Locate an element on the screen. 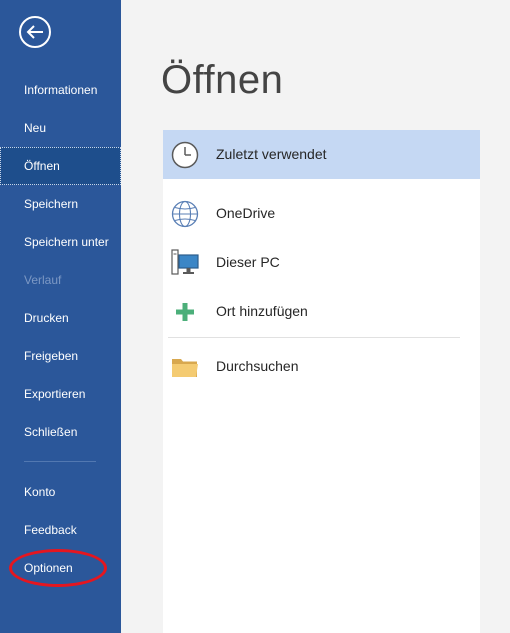 This screenshot has height=633, width=510. nav-freigeben: Freigeben is located at coordinates (60, 356).